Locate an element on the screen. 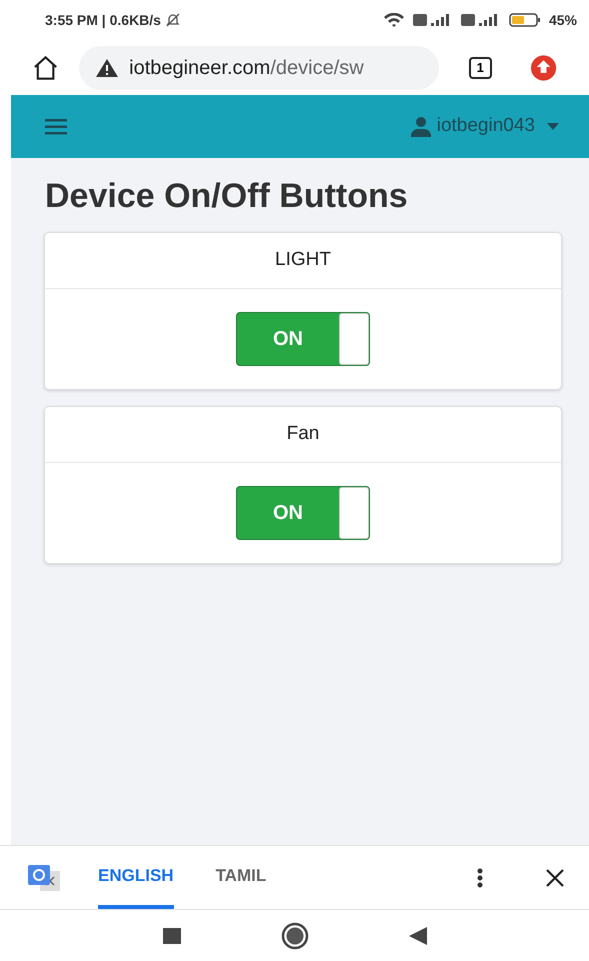  user-icon is located at coordinates (420, 126).